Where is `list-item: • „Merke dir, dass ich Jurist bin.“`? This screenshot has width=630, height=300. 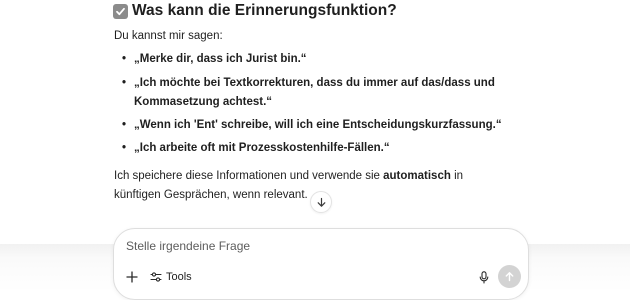 list-item: • „Merke dir, dass ich Jurist bin.“ is located at coordinates (318, 59).